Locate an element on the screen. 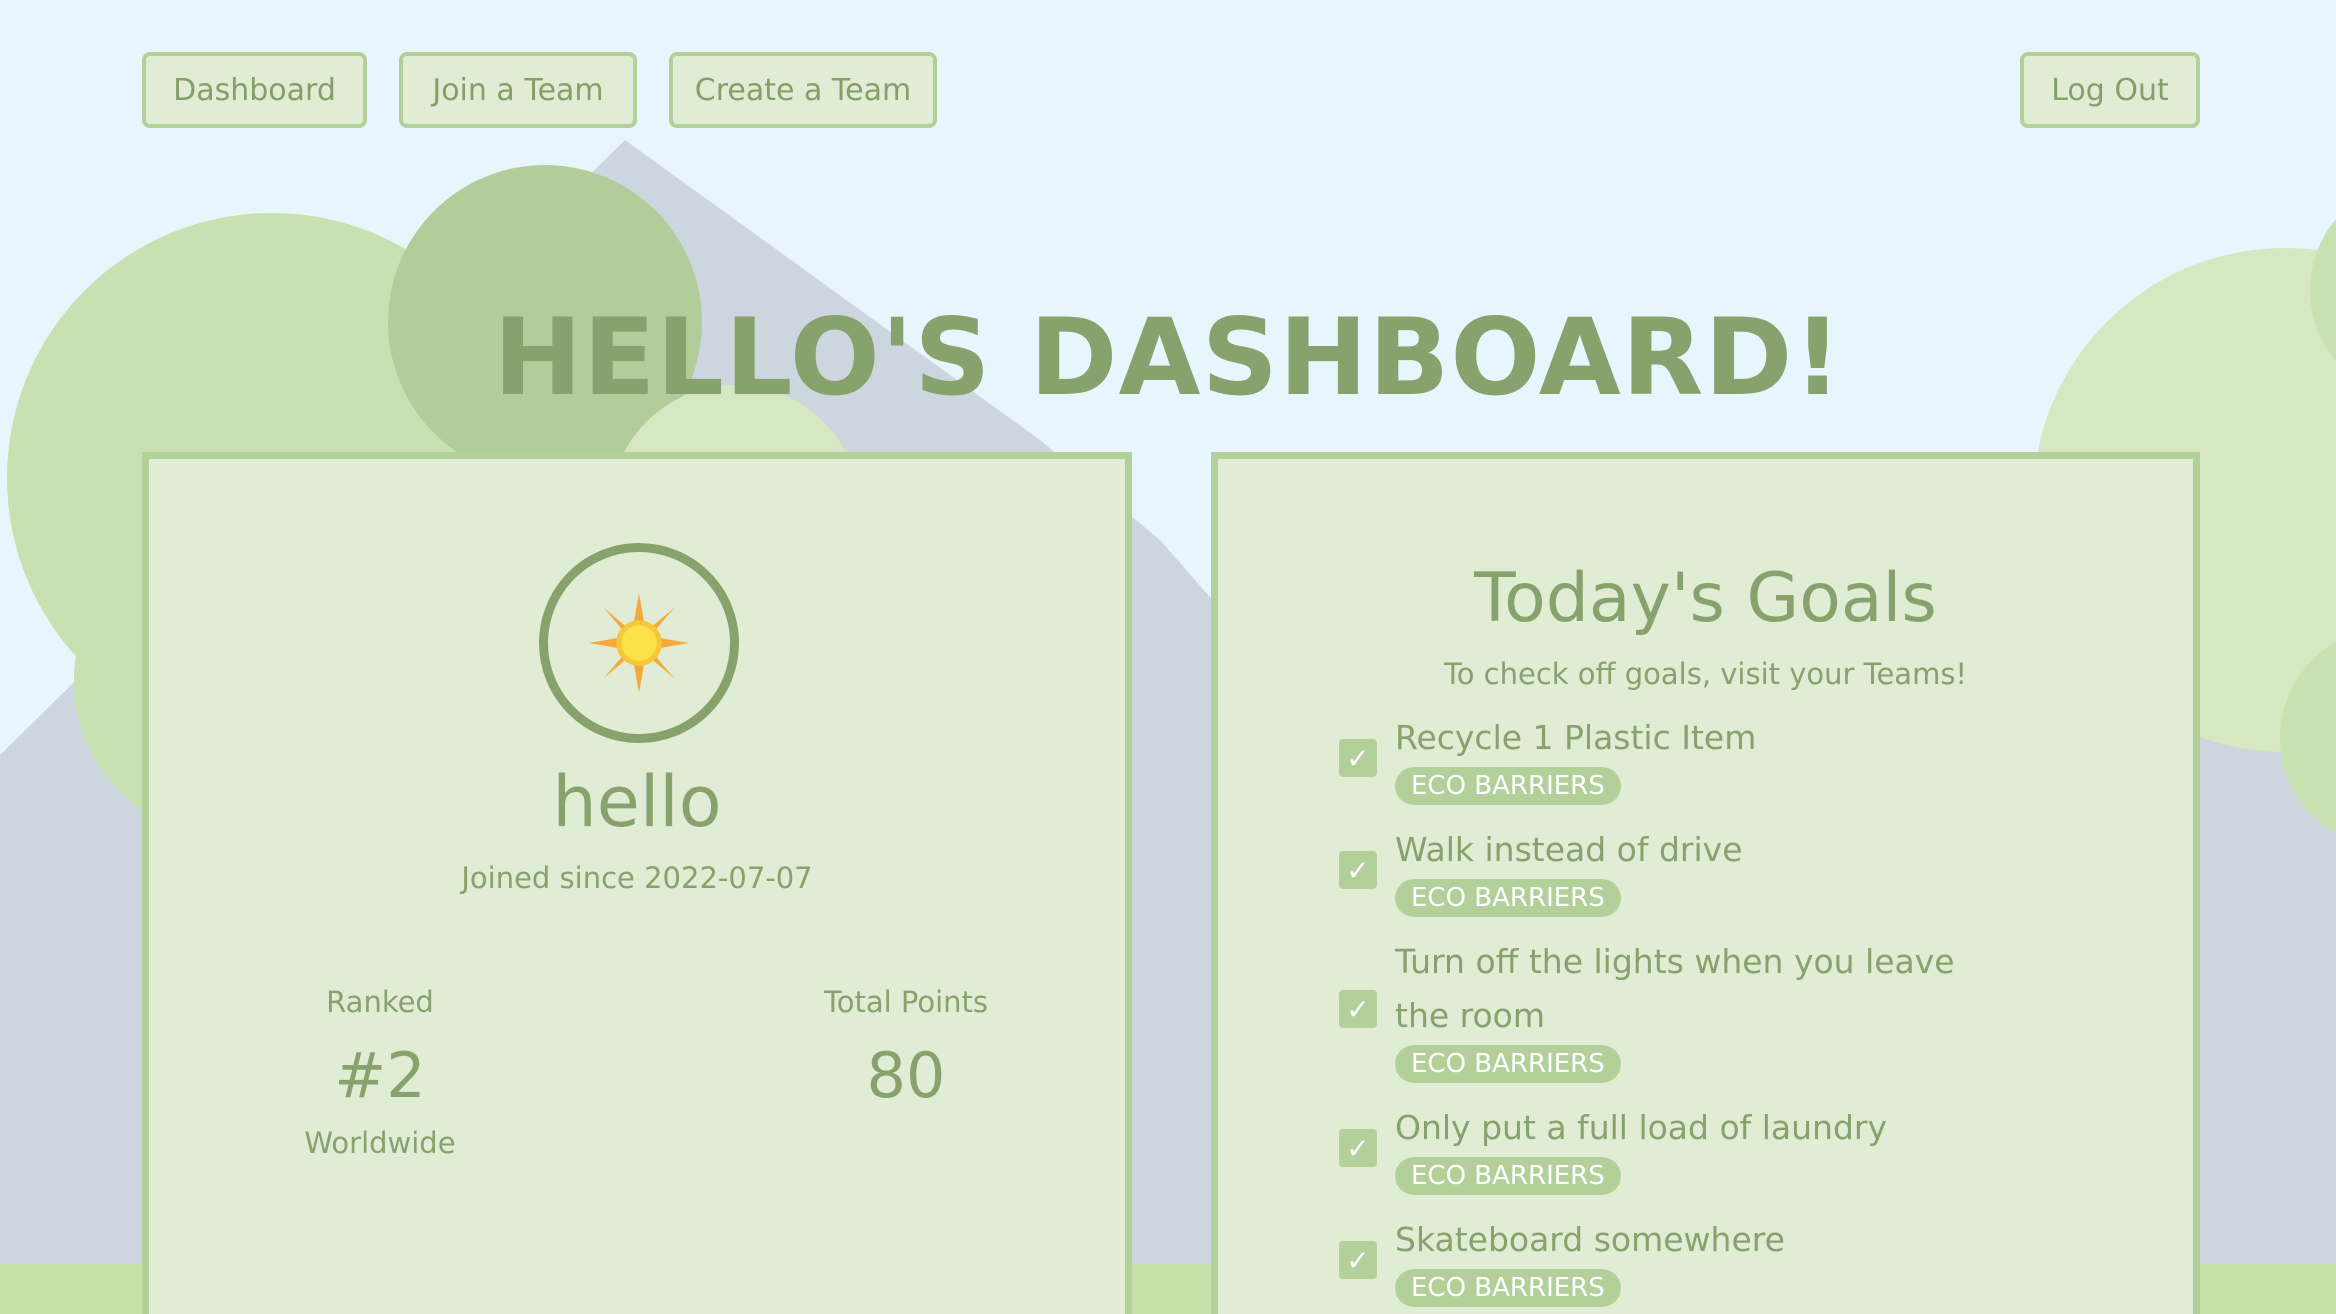 This screenshot has width=2336, height=1314. goal-item: ✓ Skateboard somewhere ECO BARRIERS is located at coordinates (1689, 1260).